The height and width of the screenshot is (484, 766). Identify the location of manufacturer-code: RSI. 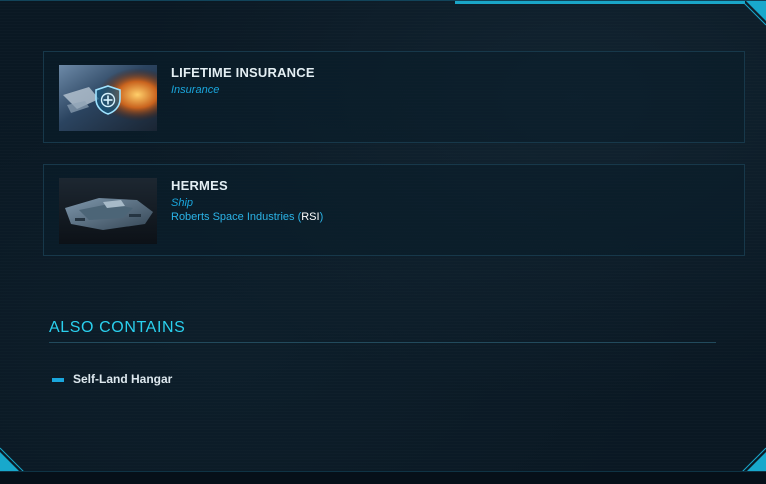
(310, 217).